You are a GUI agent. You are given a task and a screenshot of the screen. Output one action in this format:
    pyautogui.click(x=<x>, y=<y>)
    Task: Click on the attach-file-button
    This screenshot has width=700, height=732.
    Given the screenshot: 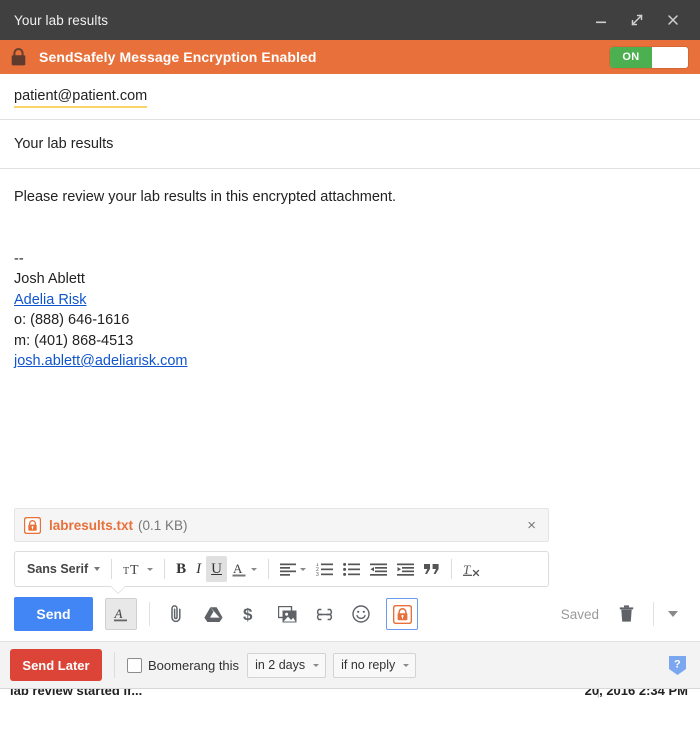 What is the action you would take?
    pyautogui.click(x=176, y=614)
    